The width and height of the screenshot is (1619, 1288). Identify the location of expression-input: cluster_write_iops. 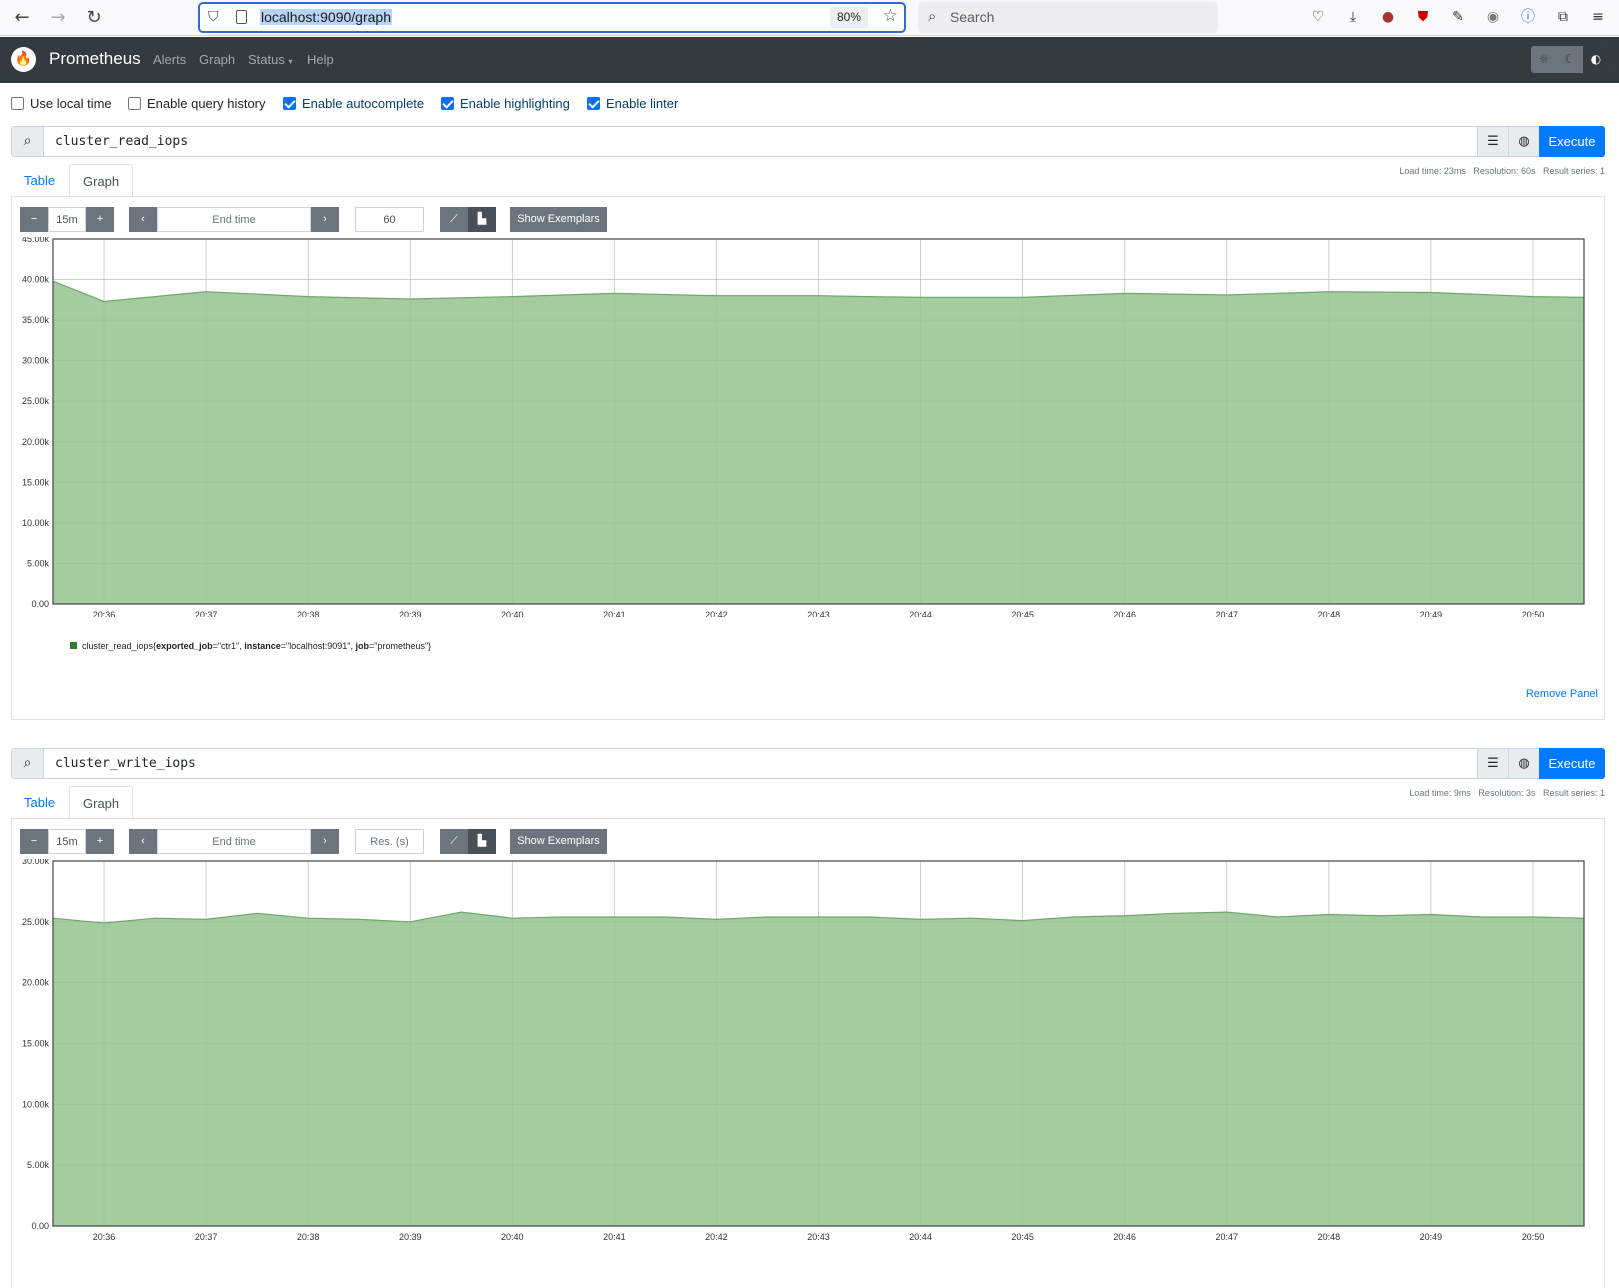
(125, 763).